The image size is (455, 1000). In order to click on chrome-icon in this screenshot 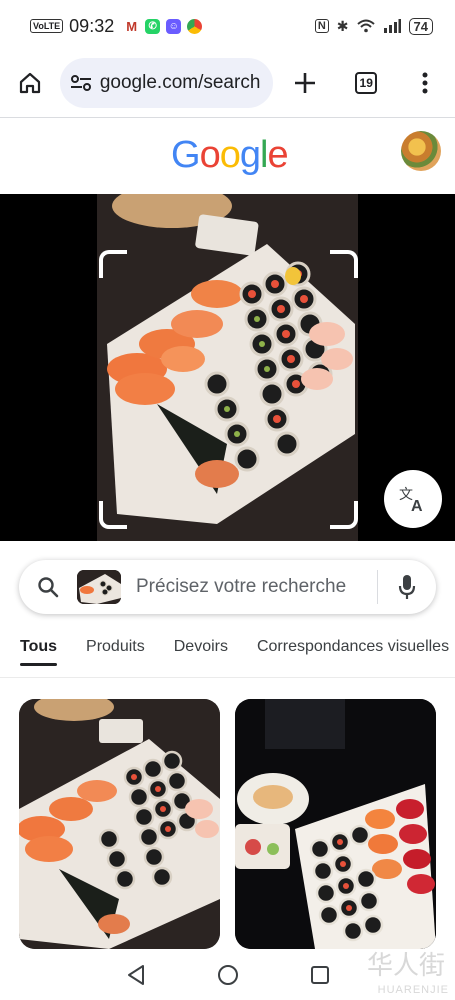, I will do `click(195, 26)`.